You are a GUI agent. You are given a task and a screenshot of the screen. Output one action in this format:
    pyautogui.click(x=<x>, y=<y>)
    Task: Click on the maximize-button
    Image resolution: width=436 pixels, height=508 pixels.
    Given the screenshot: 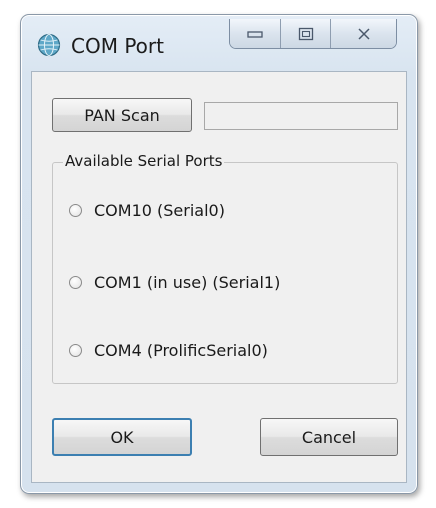 What is the action you would take?
    pyautogui.click(x=306, y=33)
    